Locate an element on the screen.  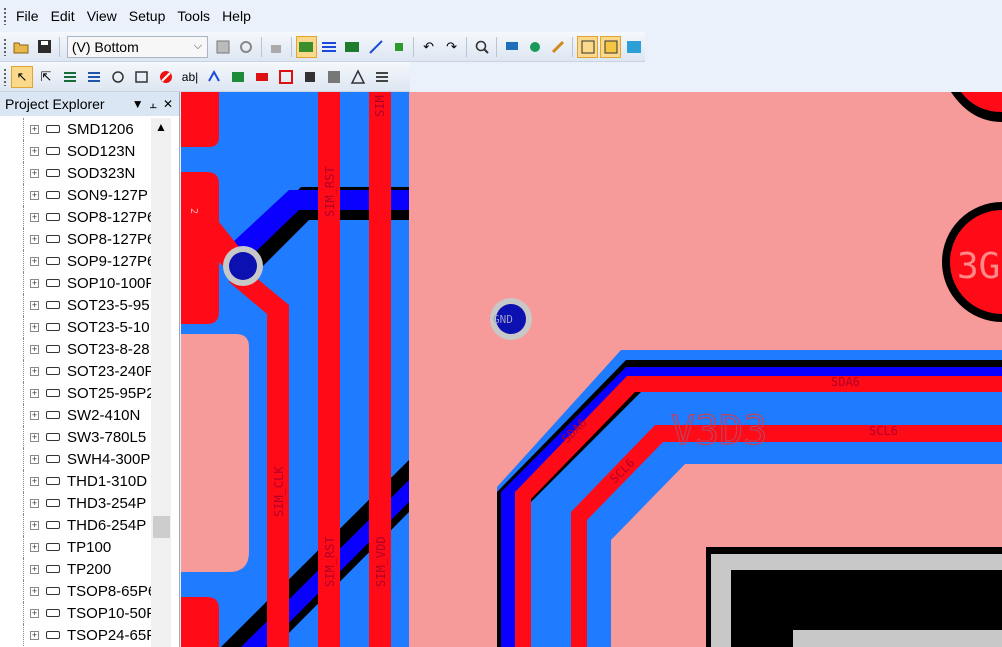
menu-setup: Setup is located at coordinates (147, 16).